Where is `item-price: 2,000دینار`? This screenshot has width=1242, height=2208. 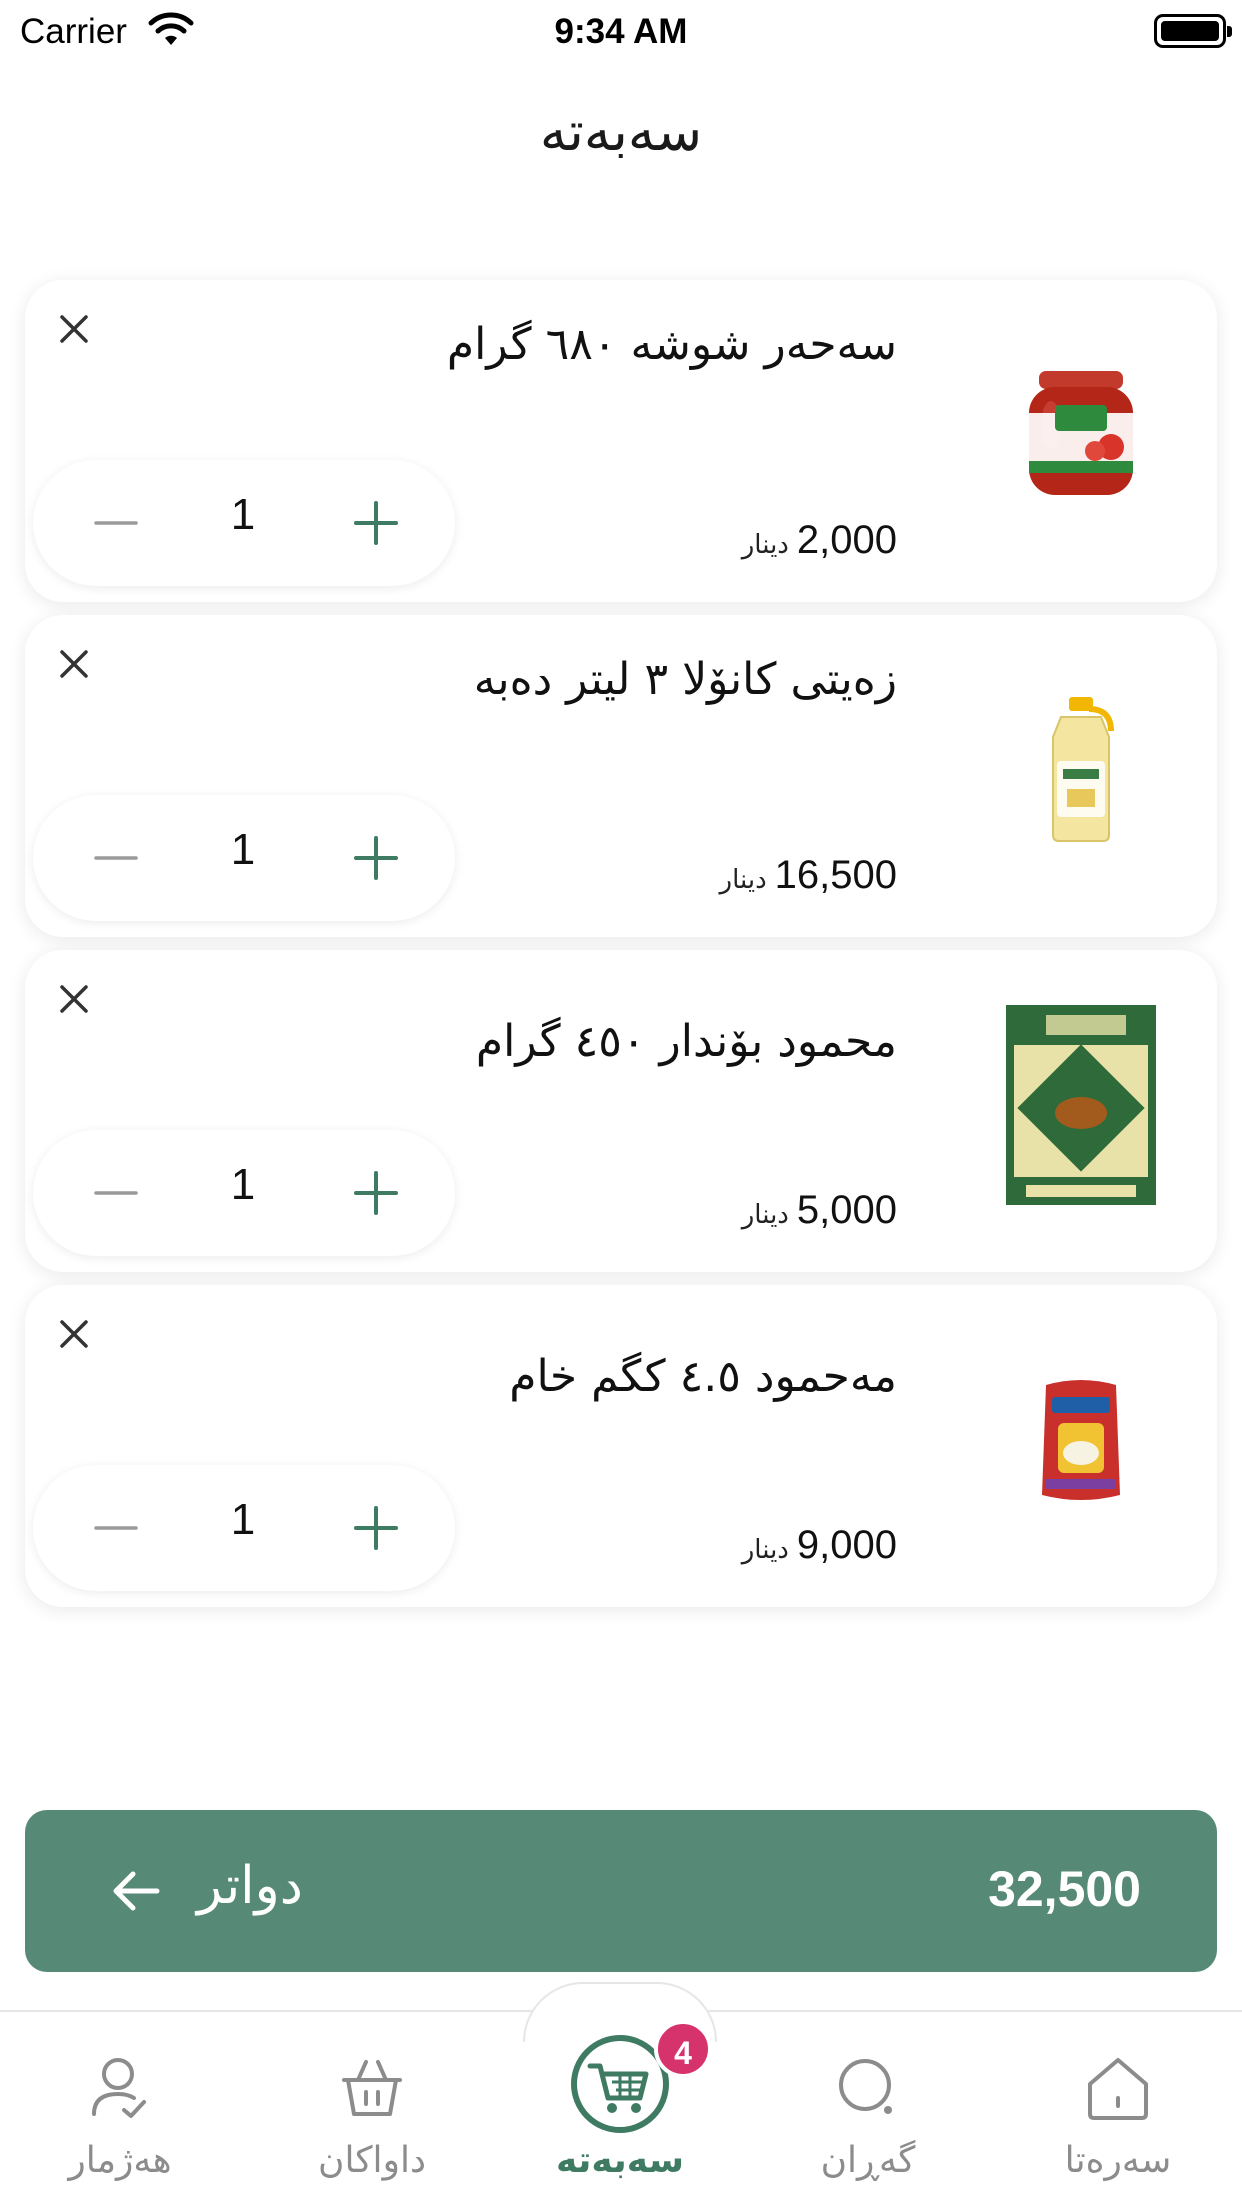 item-price: 2,000دینار is located at coordinates (697, 540).